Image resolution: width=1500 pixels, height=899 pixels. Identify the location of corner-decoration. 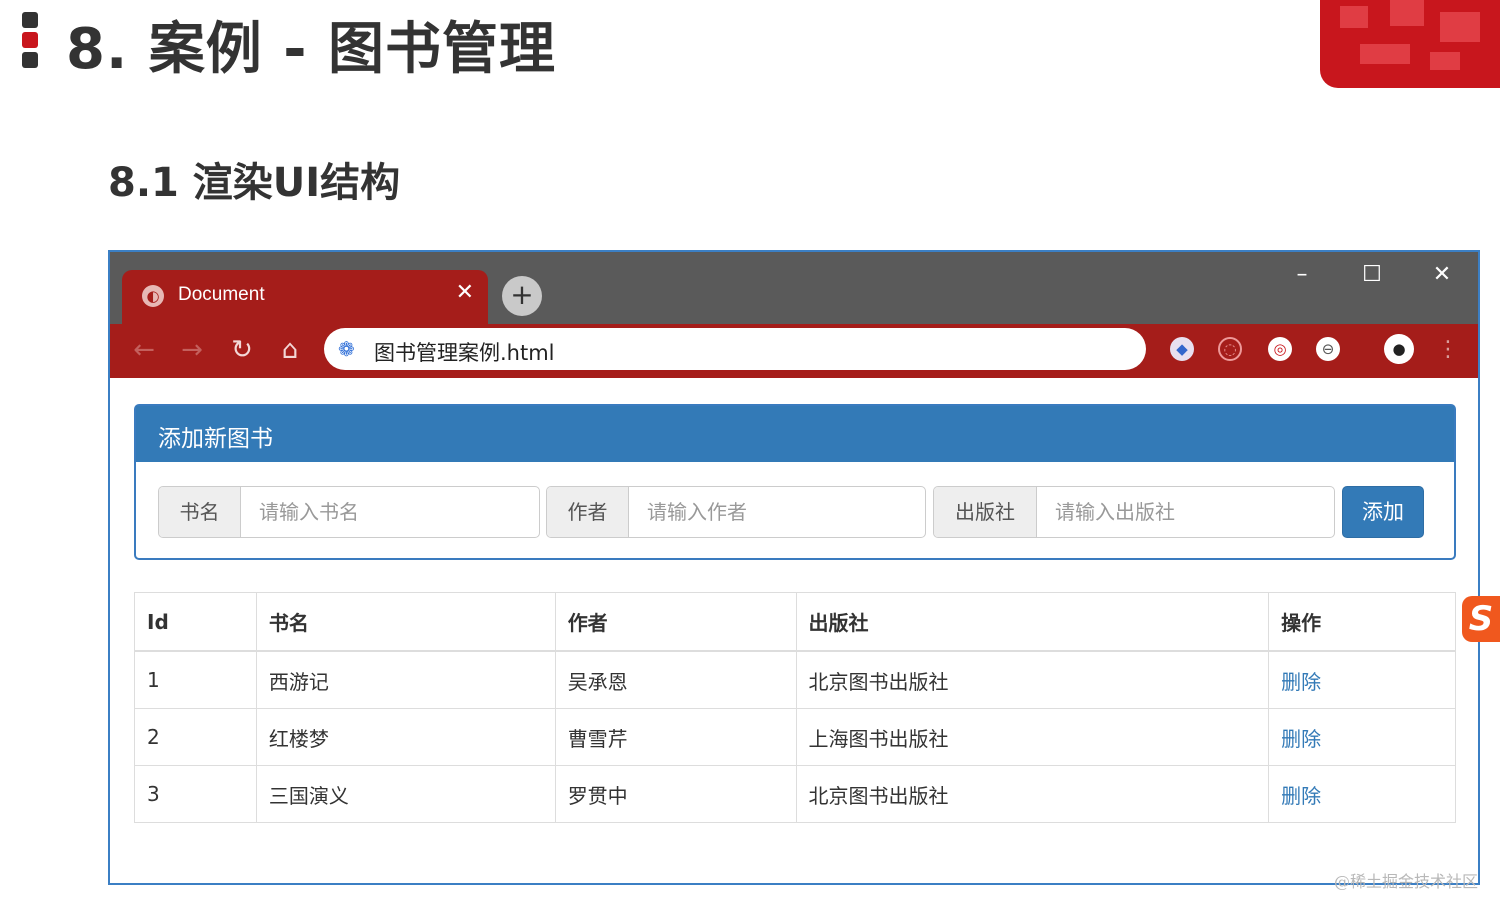
(1410, 44).